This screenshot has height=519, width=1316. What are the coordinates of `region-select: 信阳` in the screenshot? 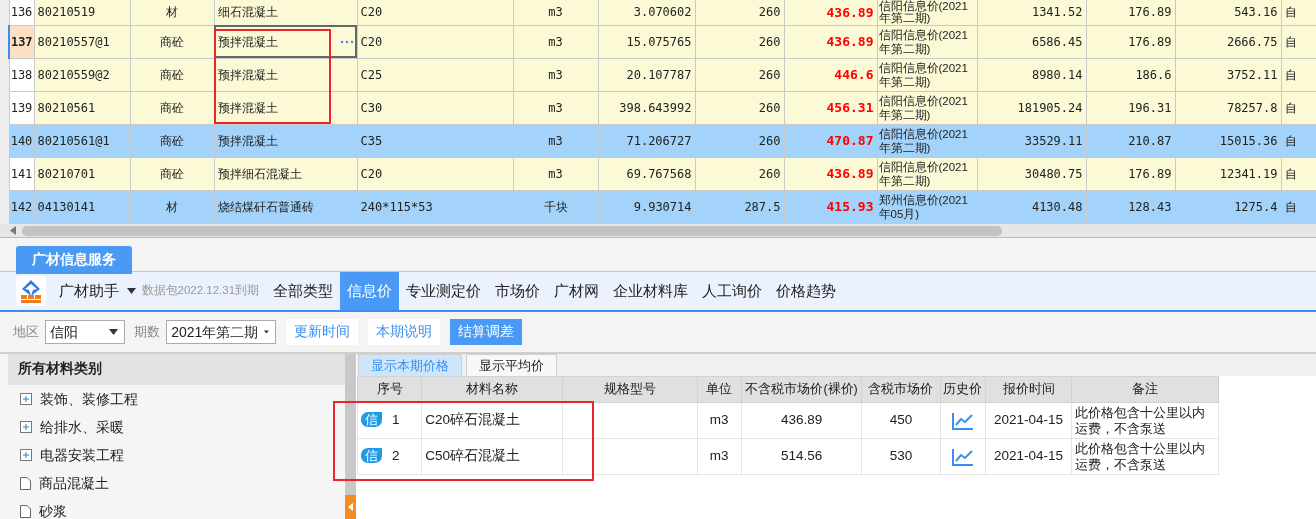 It's located at (85, 332).